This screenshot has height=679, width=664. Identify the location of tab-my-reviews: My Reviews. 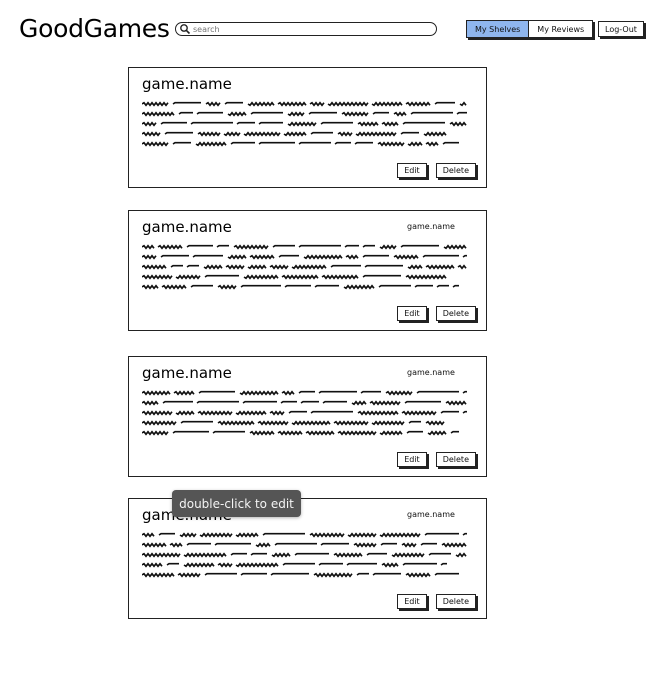
(561, 29).